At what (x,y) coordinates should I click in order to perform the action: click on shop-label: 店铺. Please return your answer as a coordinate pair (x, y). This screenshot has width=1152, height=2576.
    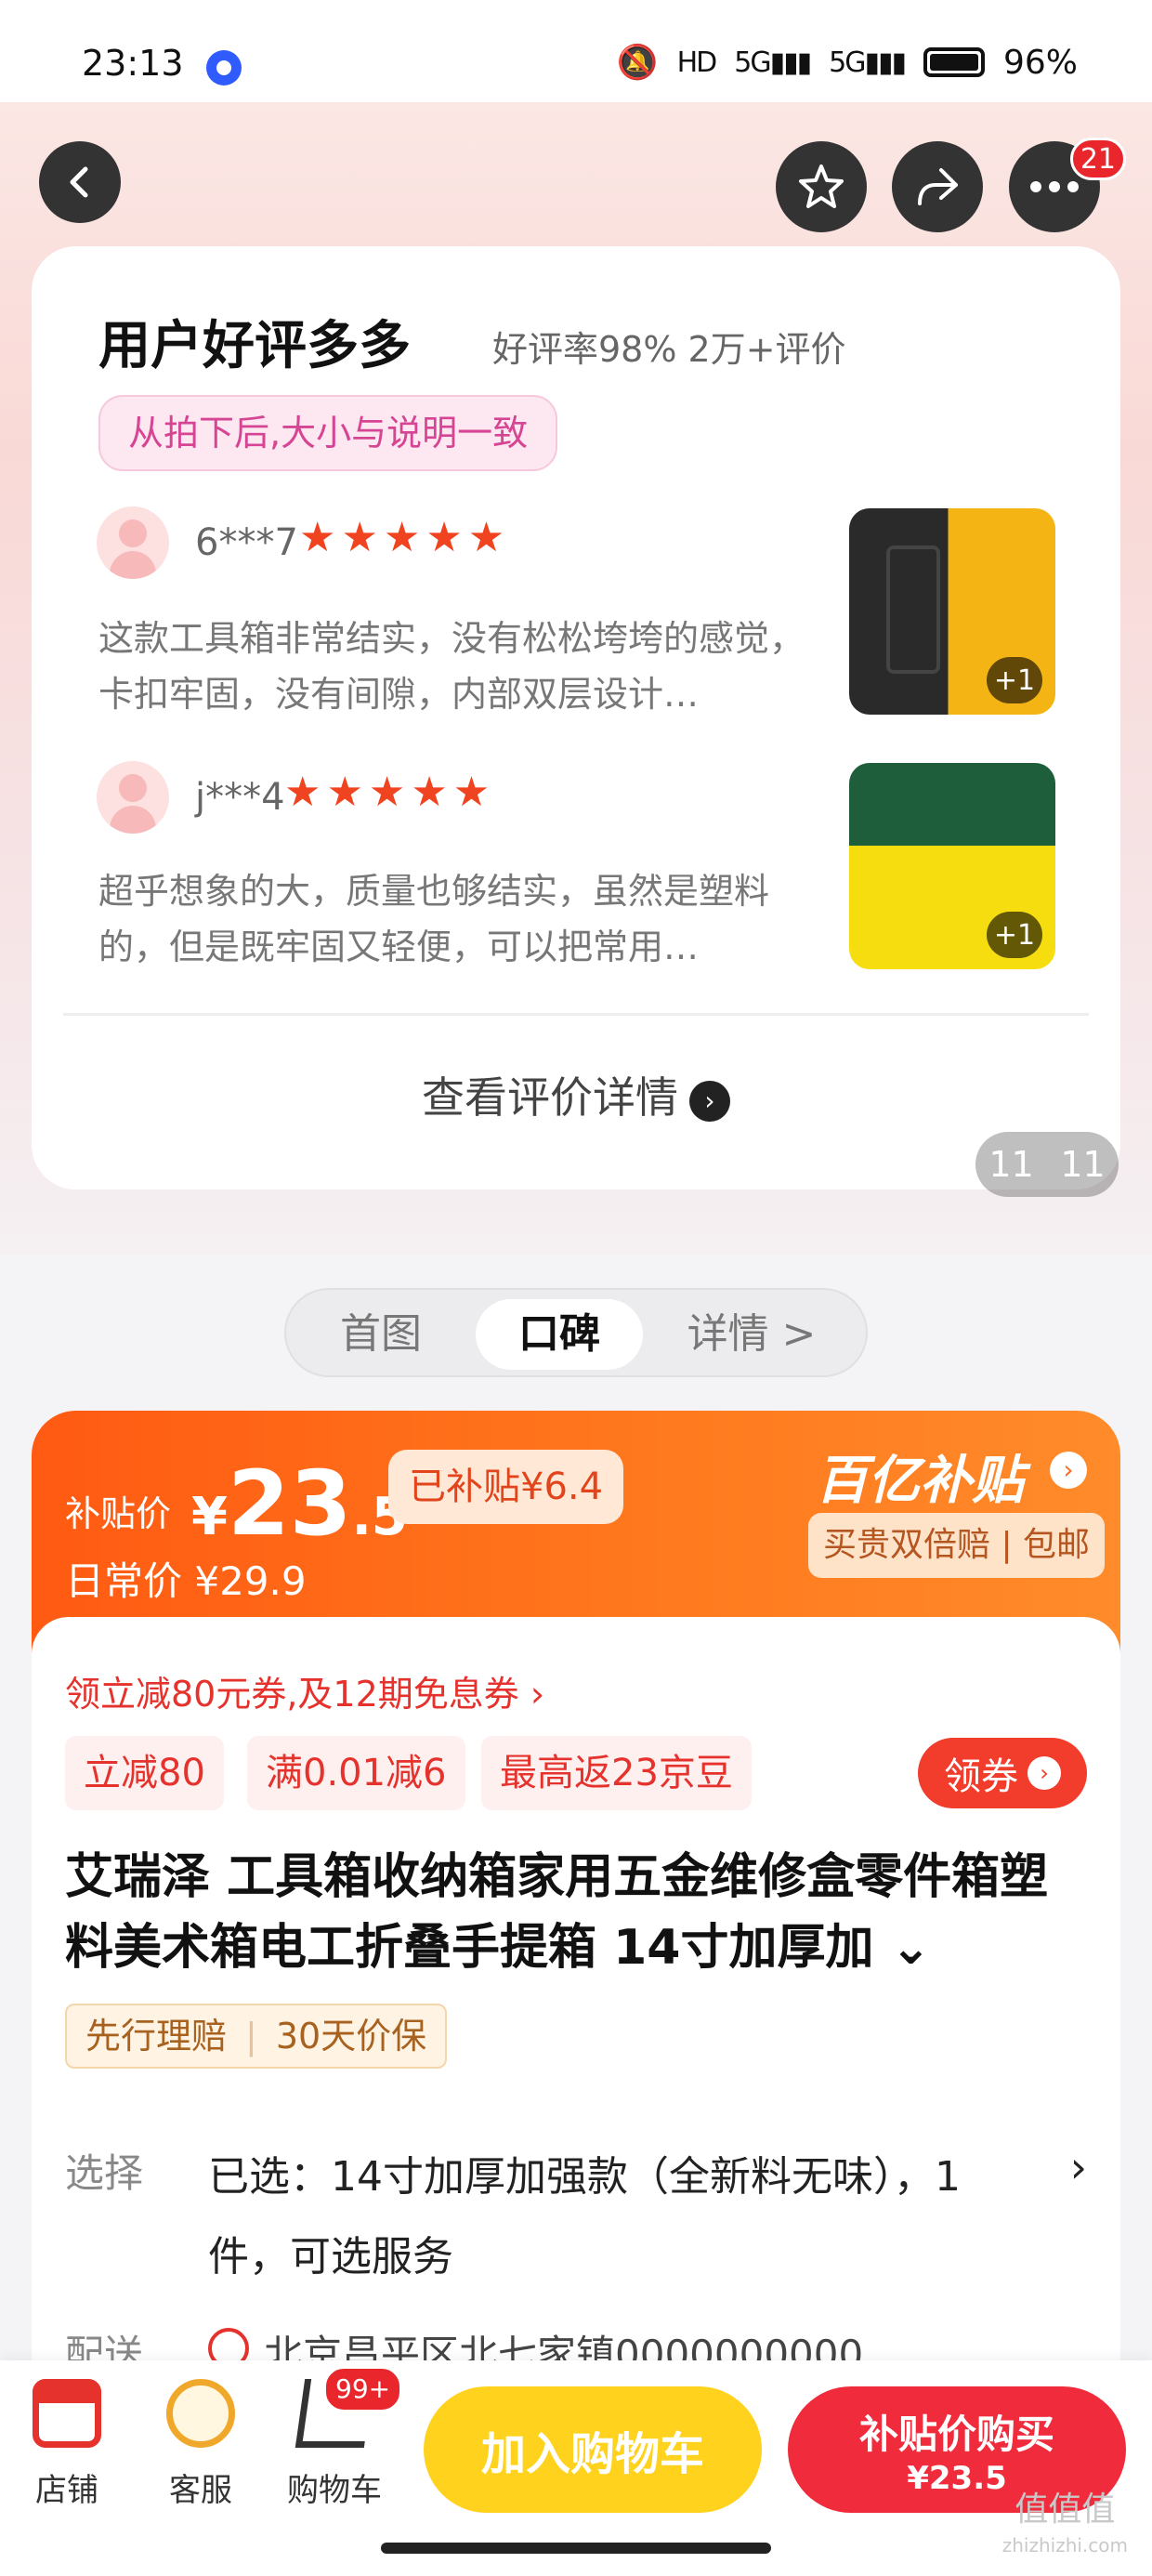
    Looking at the image, I should click on (66, 2490).